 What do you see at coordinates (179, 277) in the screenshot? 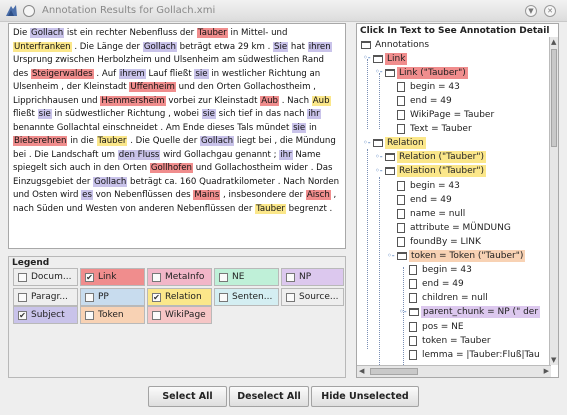
I see `legend-item-metainfo: MetaInfo` at bounding box center [179, 277].